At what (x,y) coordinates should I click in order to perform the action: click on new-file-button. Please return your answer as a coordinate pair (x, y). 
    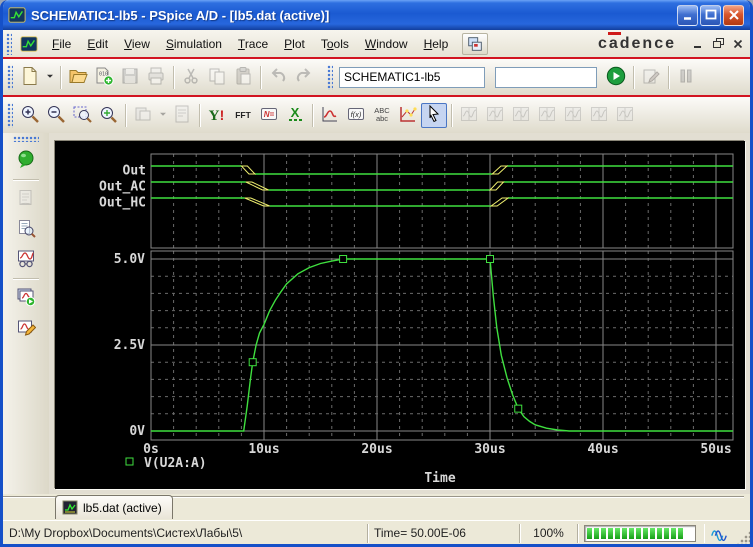
    Looking at the image, I should click on (30, 77).